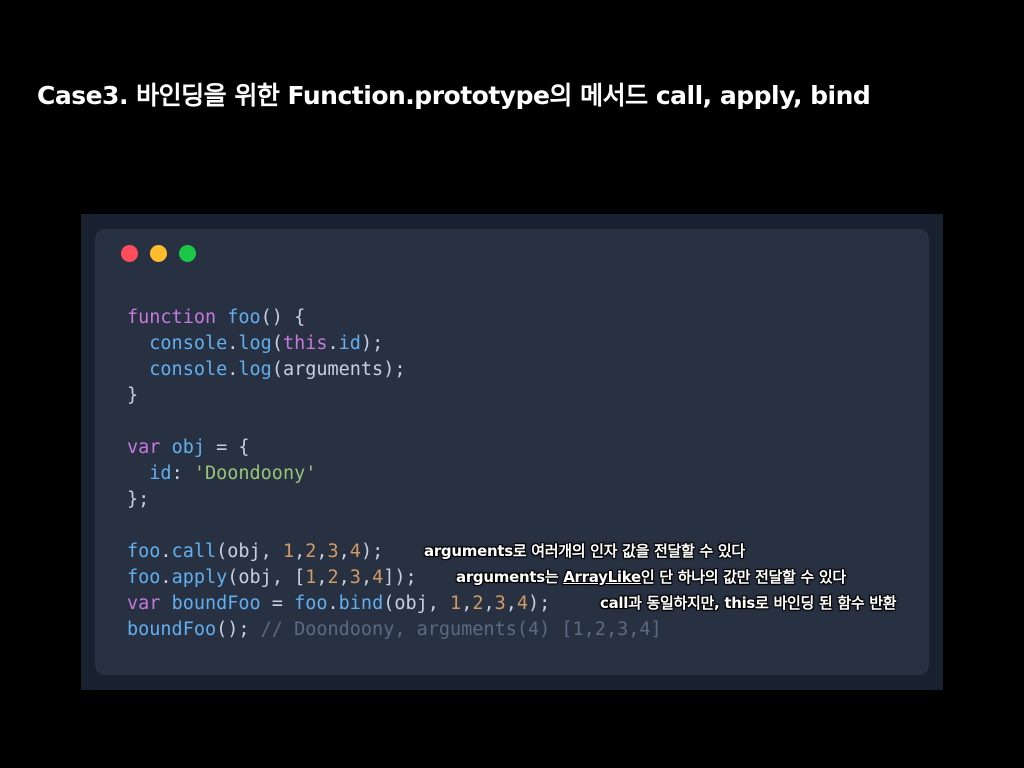 This screenshot has height=768, width=1024. What do you see at coordinates (305, 343) in the screenshot?
I see `code-token: this` at bounding box center [305, 343].